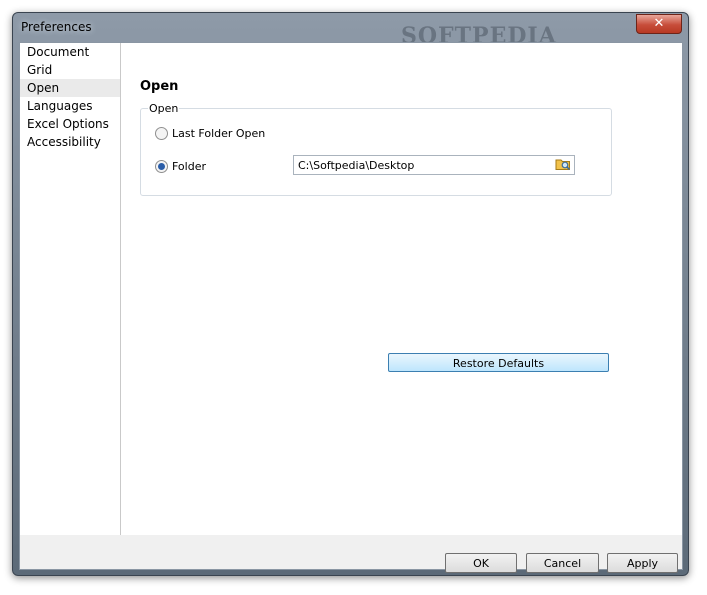 Image resolution: width=707 pixels, height=595 pixels. I want to click on restore-defaults-button: Restore Defaults, so click(498, 362).